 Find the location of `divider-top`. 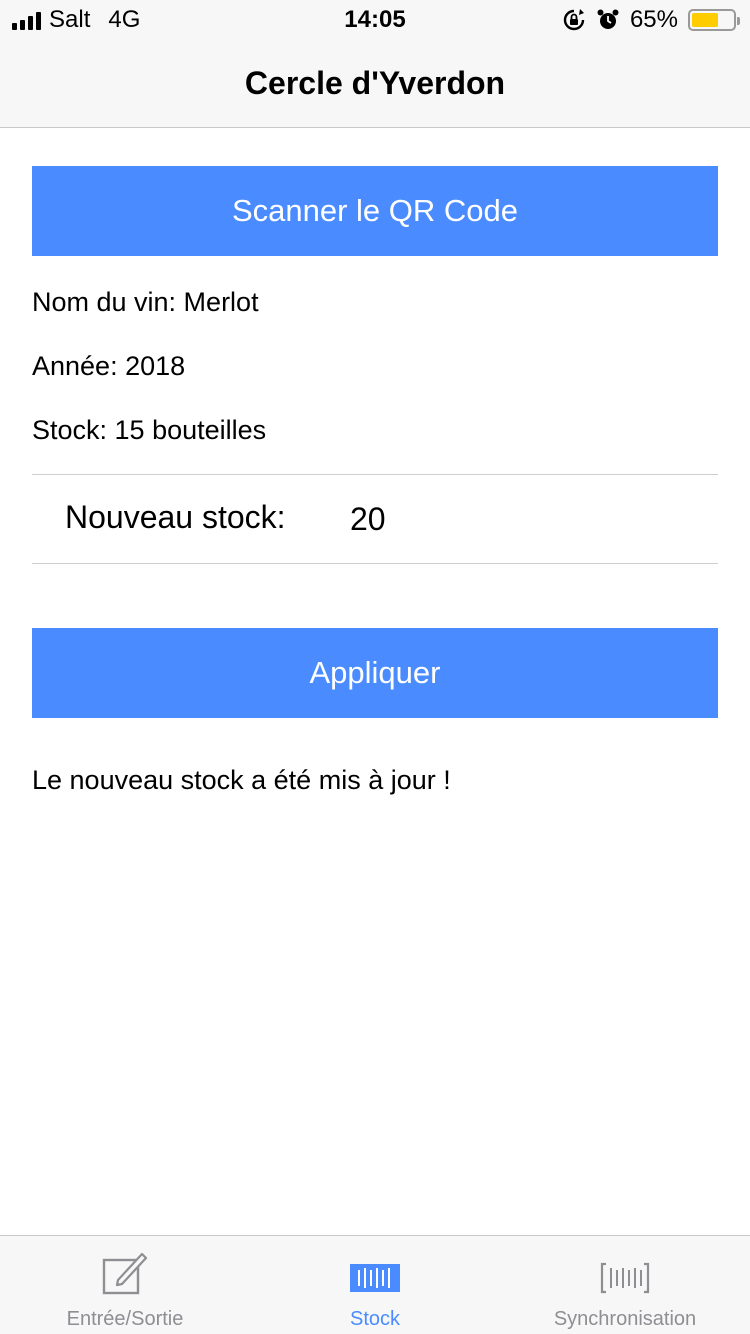

divider-top is located at coordinates (375, 474).